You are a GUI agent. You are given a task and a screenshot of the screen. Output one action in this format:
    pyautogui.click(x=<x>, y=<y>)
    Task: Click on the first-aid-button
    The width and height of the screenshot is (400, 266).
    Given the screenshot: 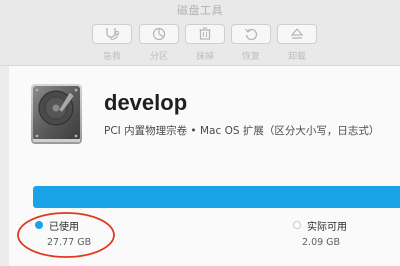 What is the action you would take?
    pyautogui.click(x=112, y=34)
    